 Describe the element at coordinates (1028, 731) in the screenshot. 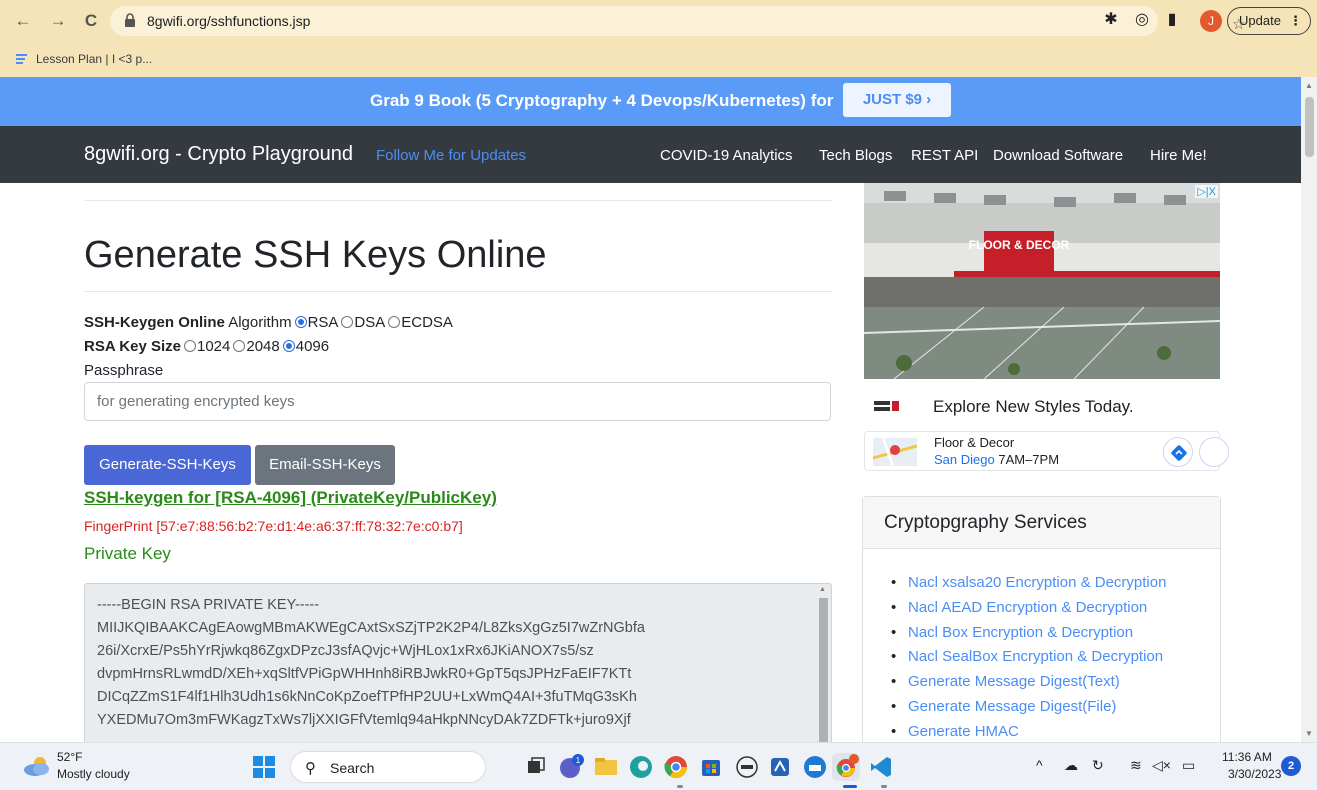

I see `list-item: Generate HMAC` at that location.